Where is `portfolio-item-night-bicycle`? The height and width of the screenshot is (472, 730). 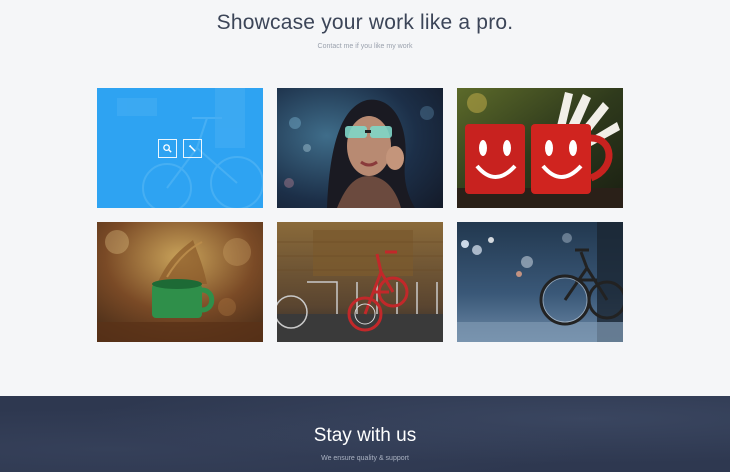
portfolio-item-night-bicycle is located at coordinates (540, 282).